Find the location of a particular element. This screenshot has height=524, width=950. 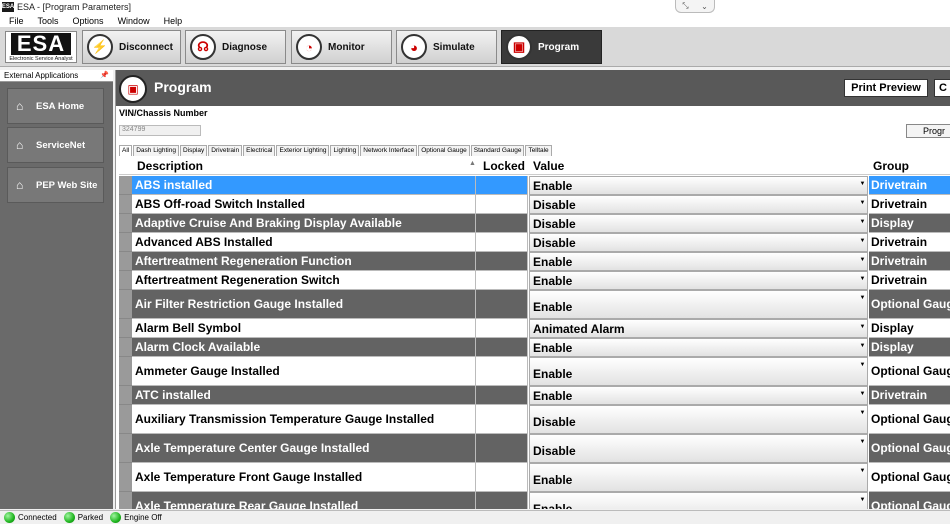

sidebar-item-pep-web-site: ⌂ PEP Web Site is located at coordinates (55, 185).